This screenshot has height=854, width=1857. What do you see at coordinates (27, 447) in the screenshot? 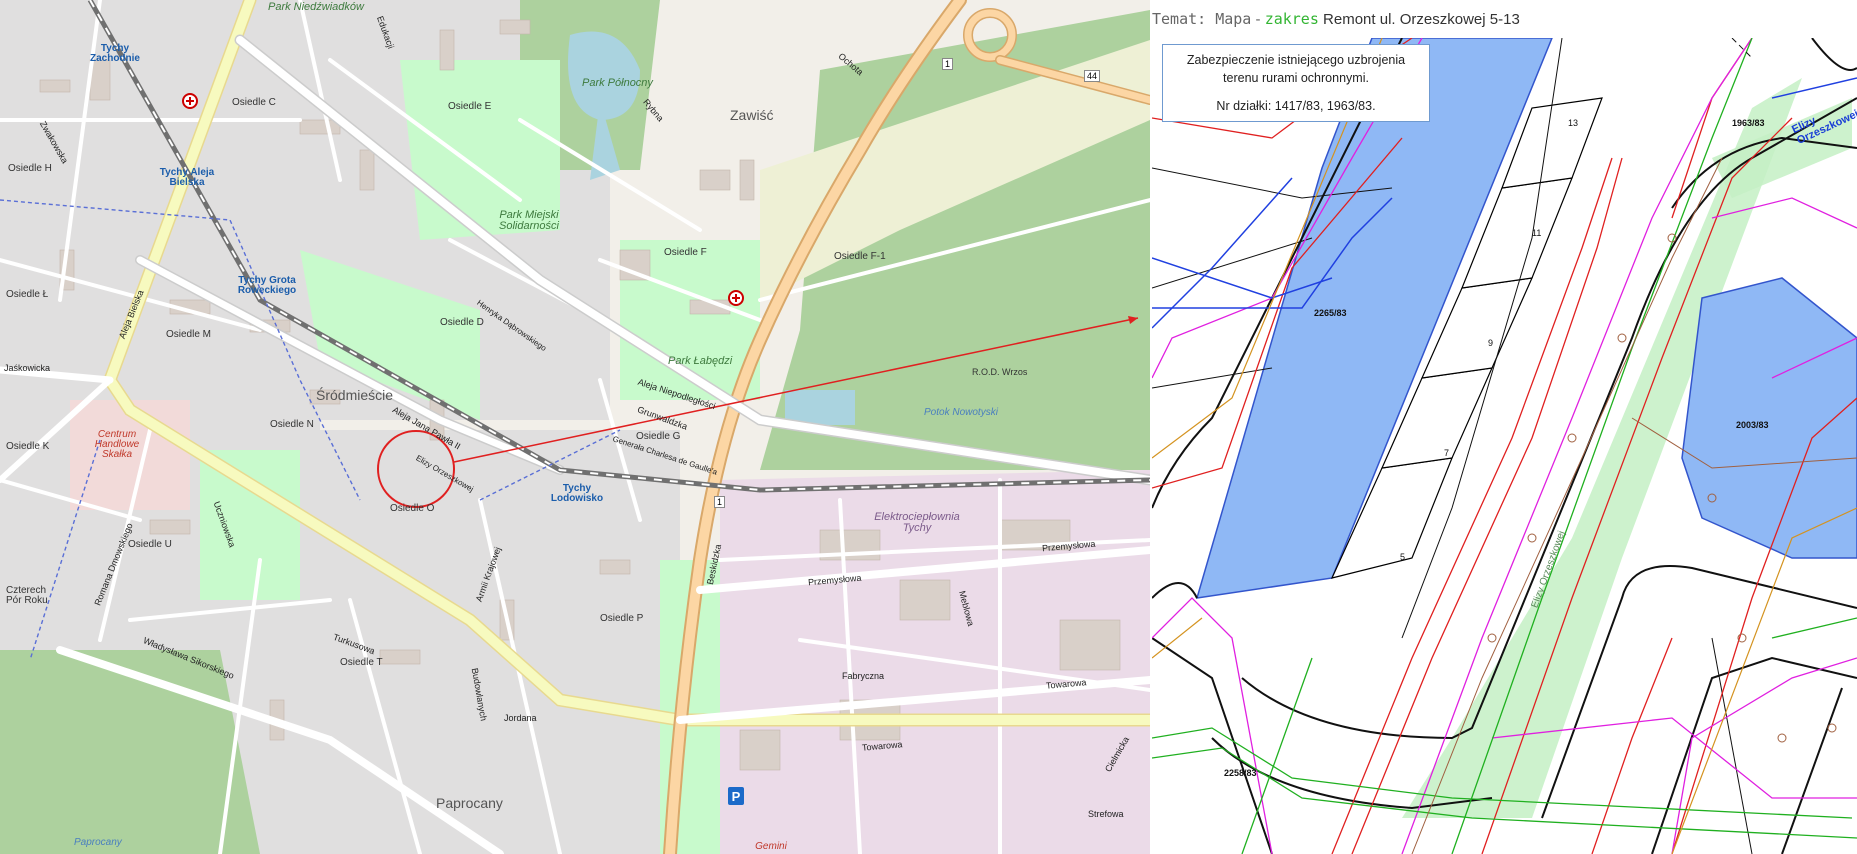
I see `estate-label-k: Osiedle K` at bounding box center [27, 447].